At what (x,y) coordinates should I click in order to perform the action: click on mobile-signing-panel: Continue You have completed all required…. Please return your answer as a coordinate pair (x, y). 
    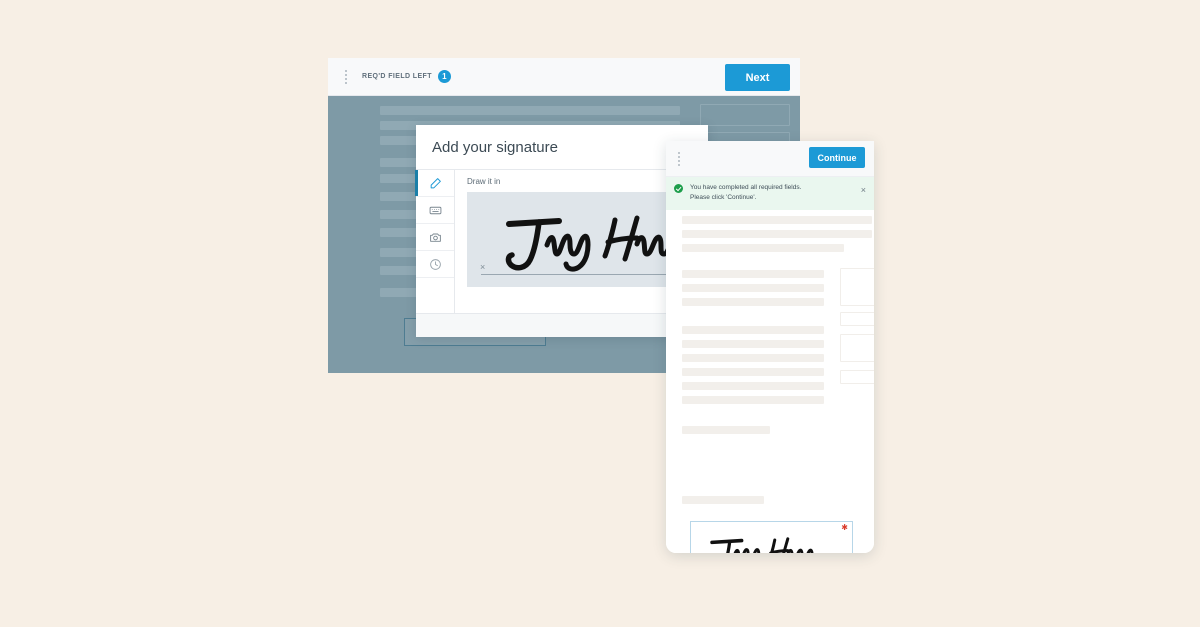
    Looking at the image, I should click on (770, 347).